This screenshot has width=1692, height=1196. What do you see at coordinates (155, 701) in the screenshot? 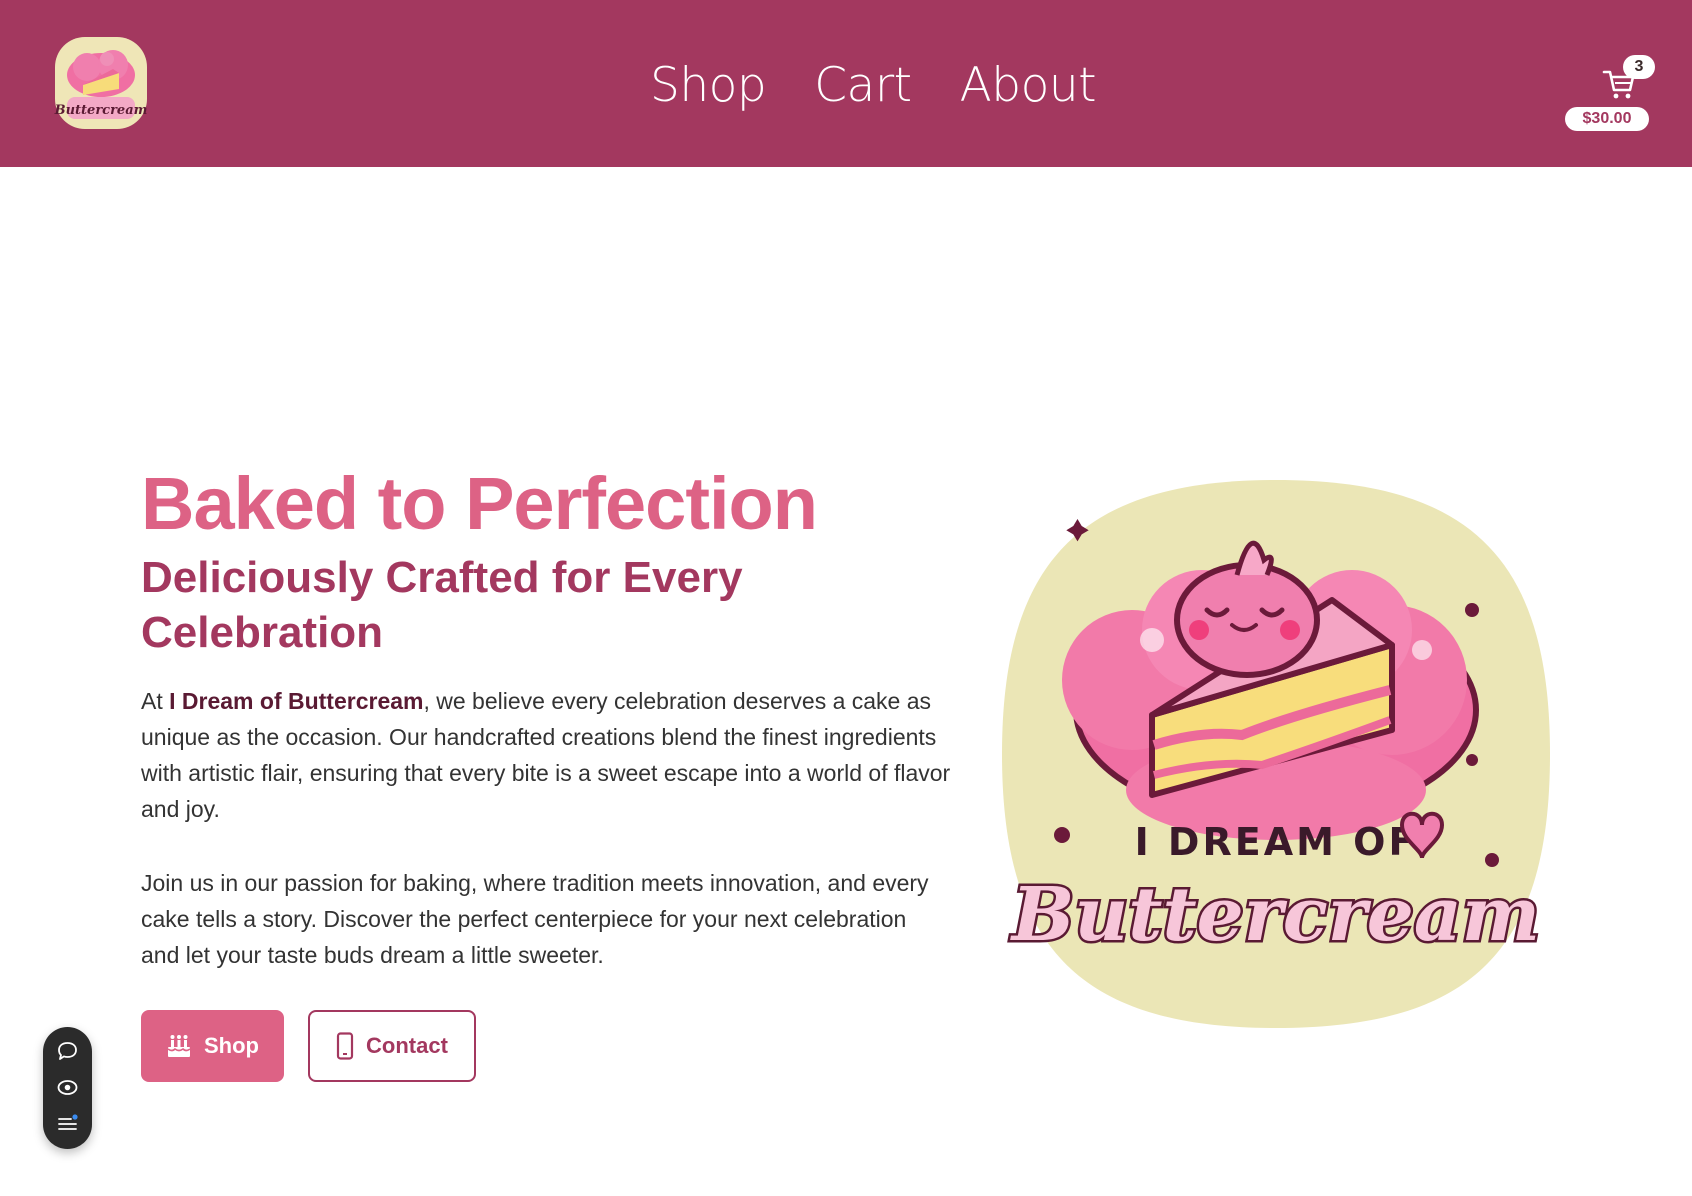
I see `para1-prefix: At` at bounding box center [155, 701].